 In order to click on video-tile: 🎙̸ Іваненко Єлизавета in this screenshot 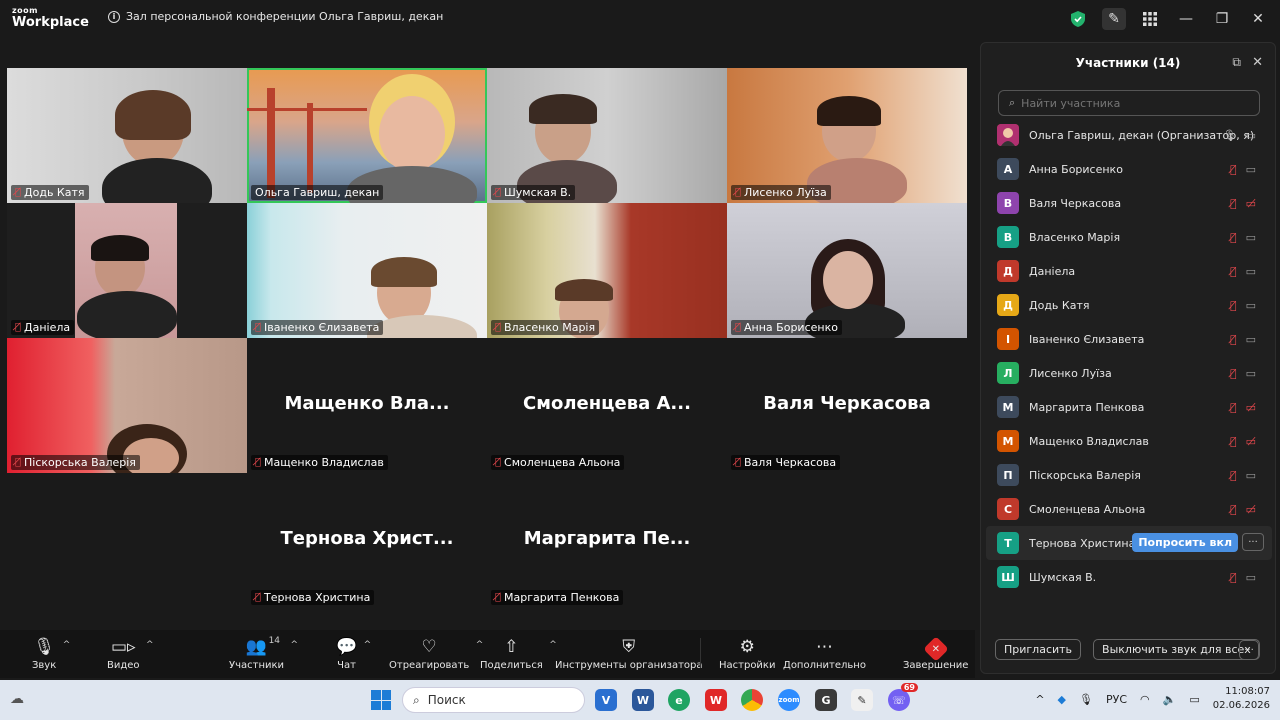, I will do `click(367, 270)`.